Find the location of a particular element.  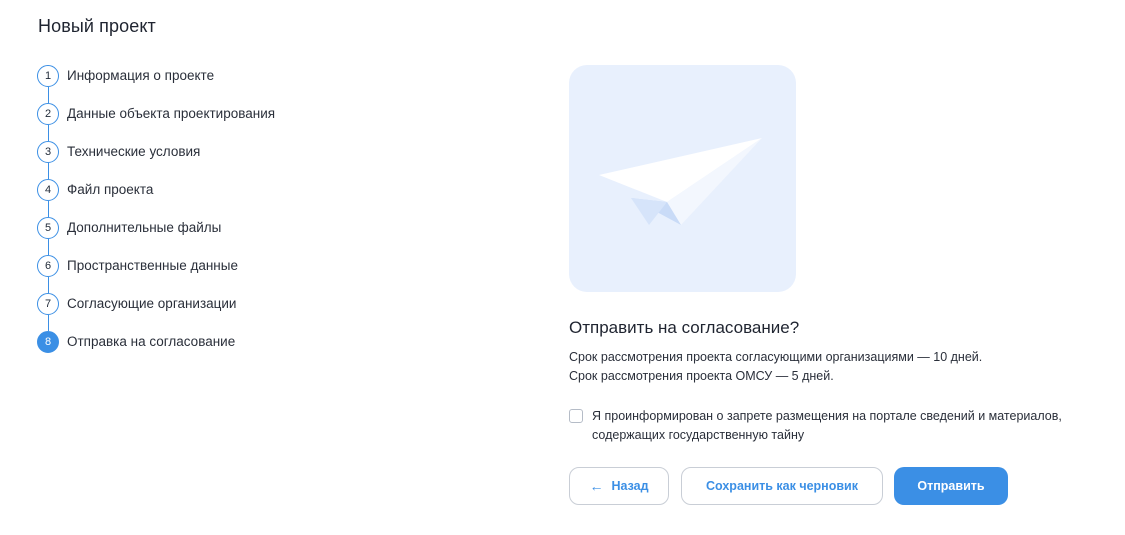

save-draft-label: Сохранить как черновик is located at coordinates (782, 486).